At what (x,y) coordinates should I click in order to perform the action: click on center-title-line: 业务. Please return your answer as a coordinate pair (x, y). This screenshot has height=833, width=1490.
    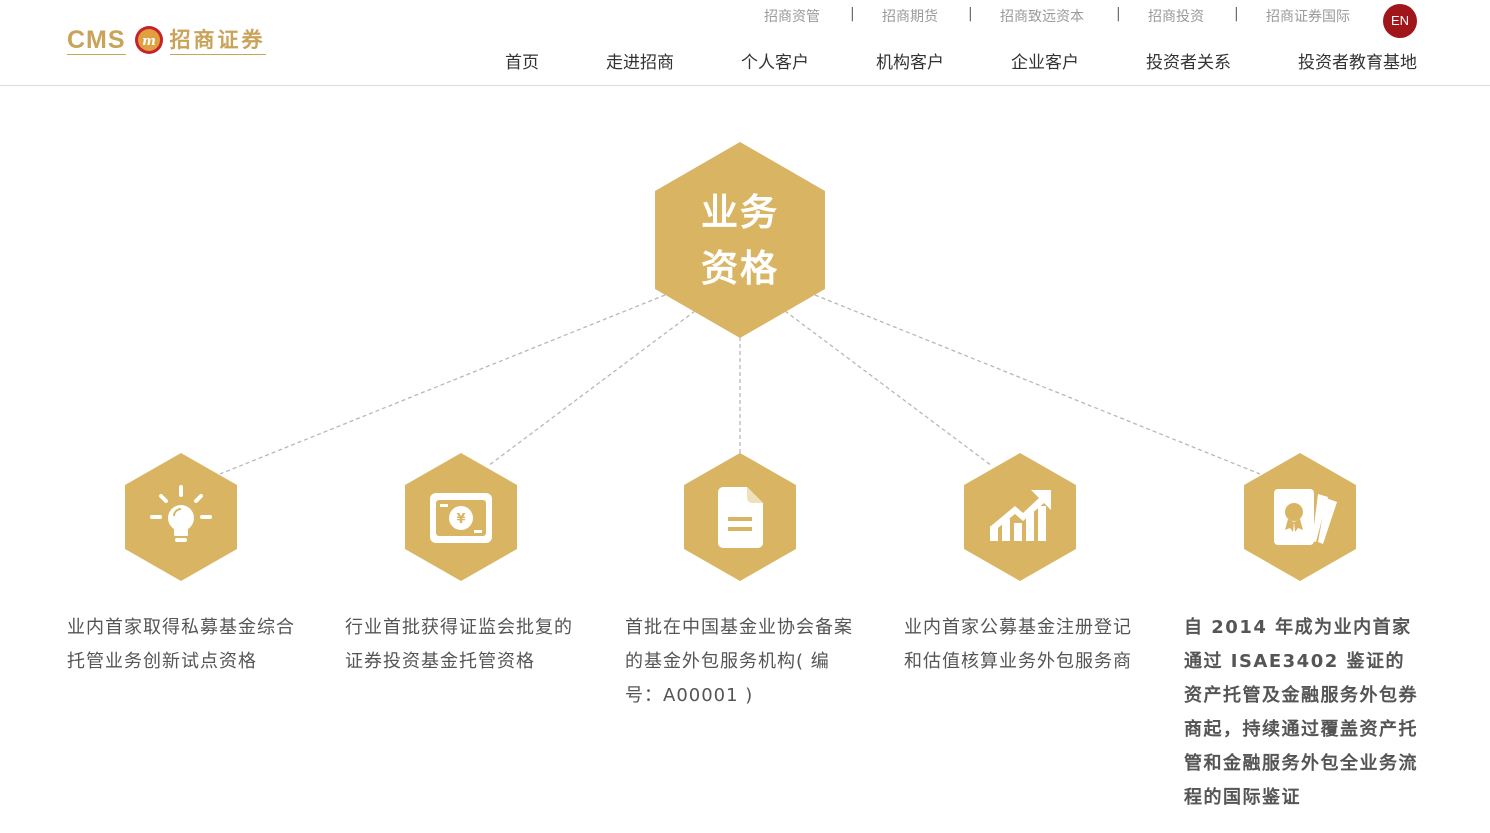
    Looking at the image, I should click on (740, 212).